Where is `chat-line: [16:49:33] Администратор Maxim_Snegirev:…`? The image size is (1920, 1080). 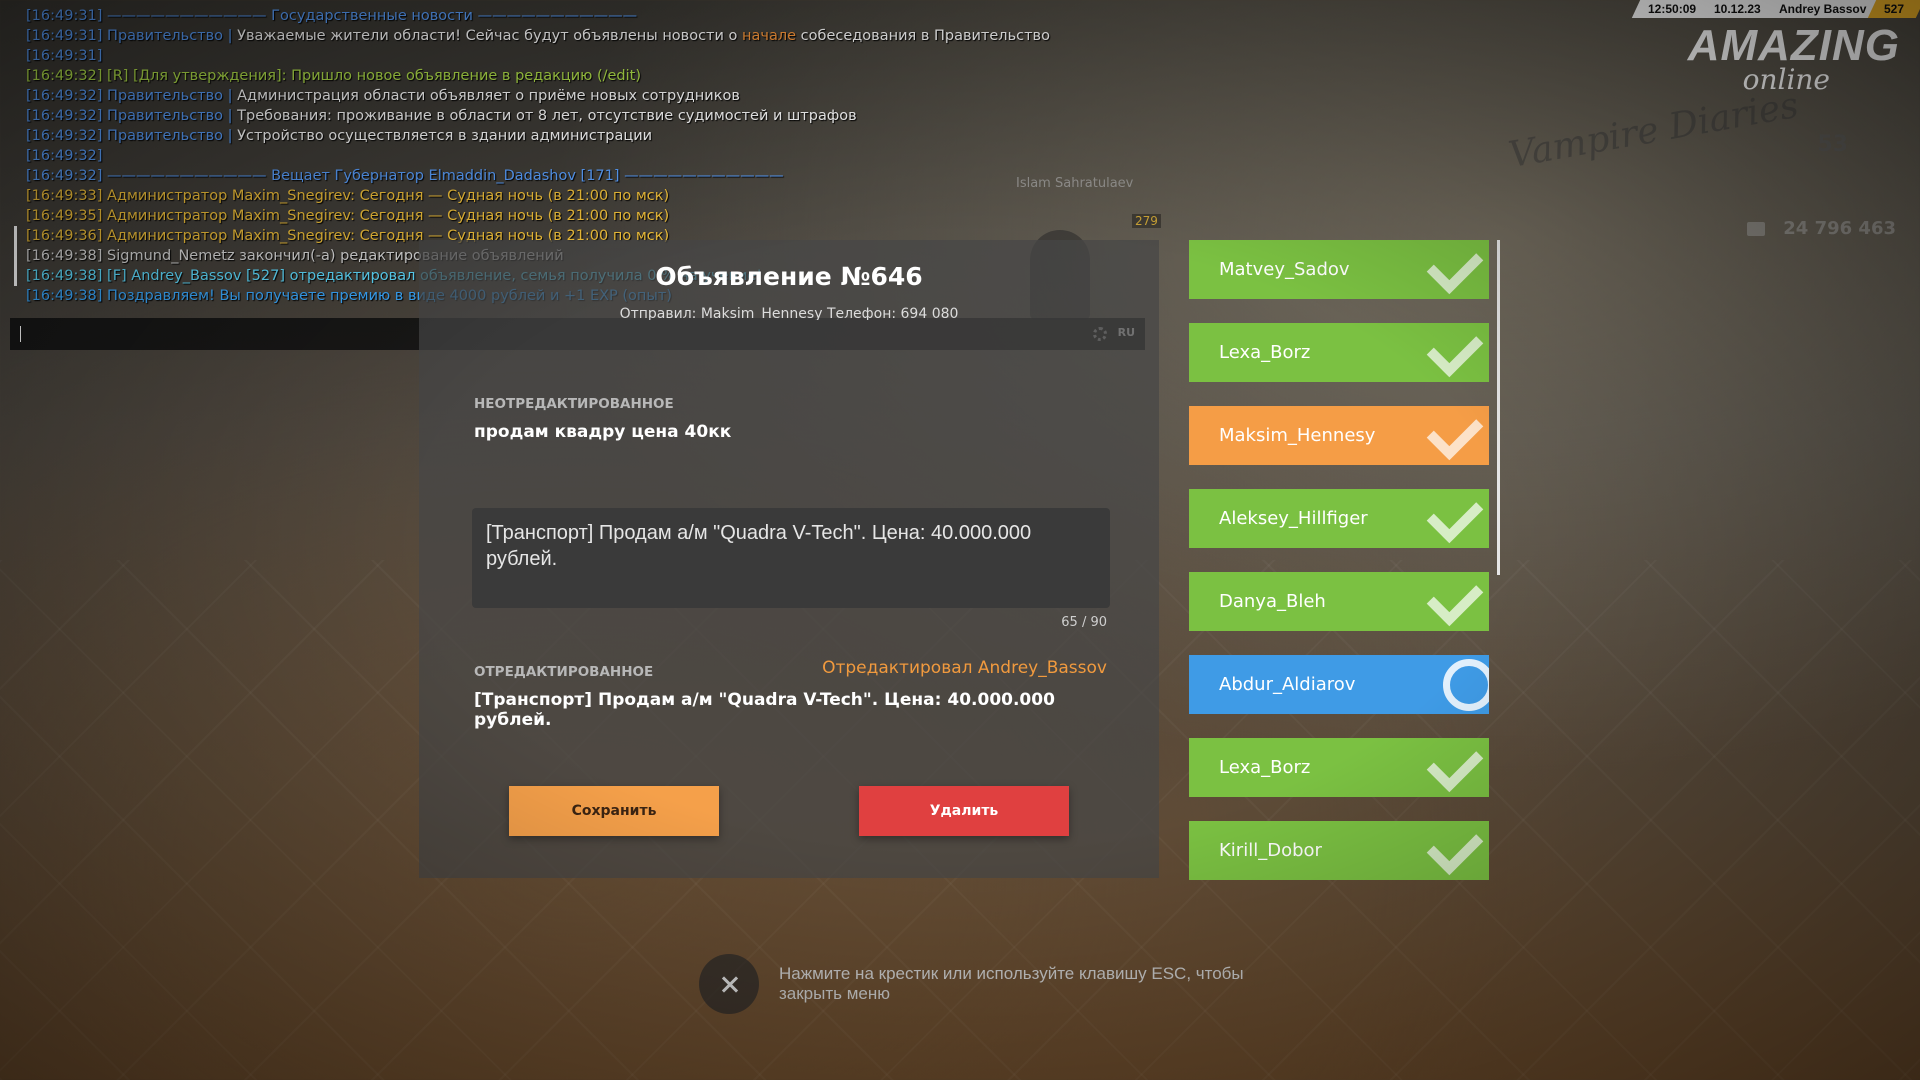 chat-line: [16:49:33] Администратор Maxim_Snegirev:… is located at coordinates (596, 196).